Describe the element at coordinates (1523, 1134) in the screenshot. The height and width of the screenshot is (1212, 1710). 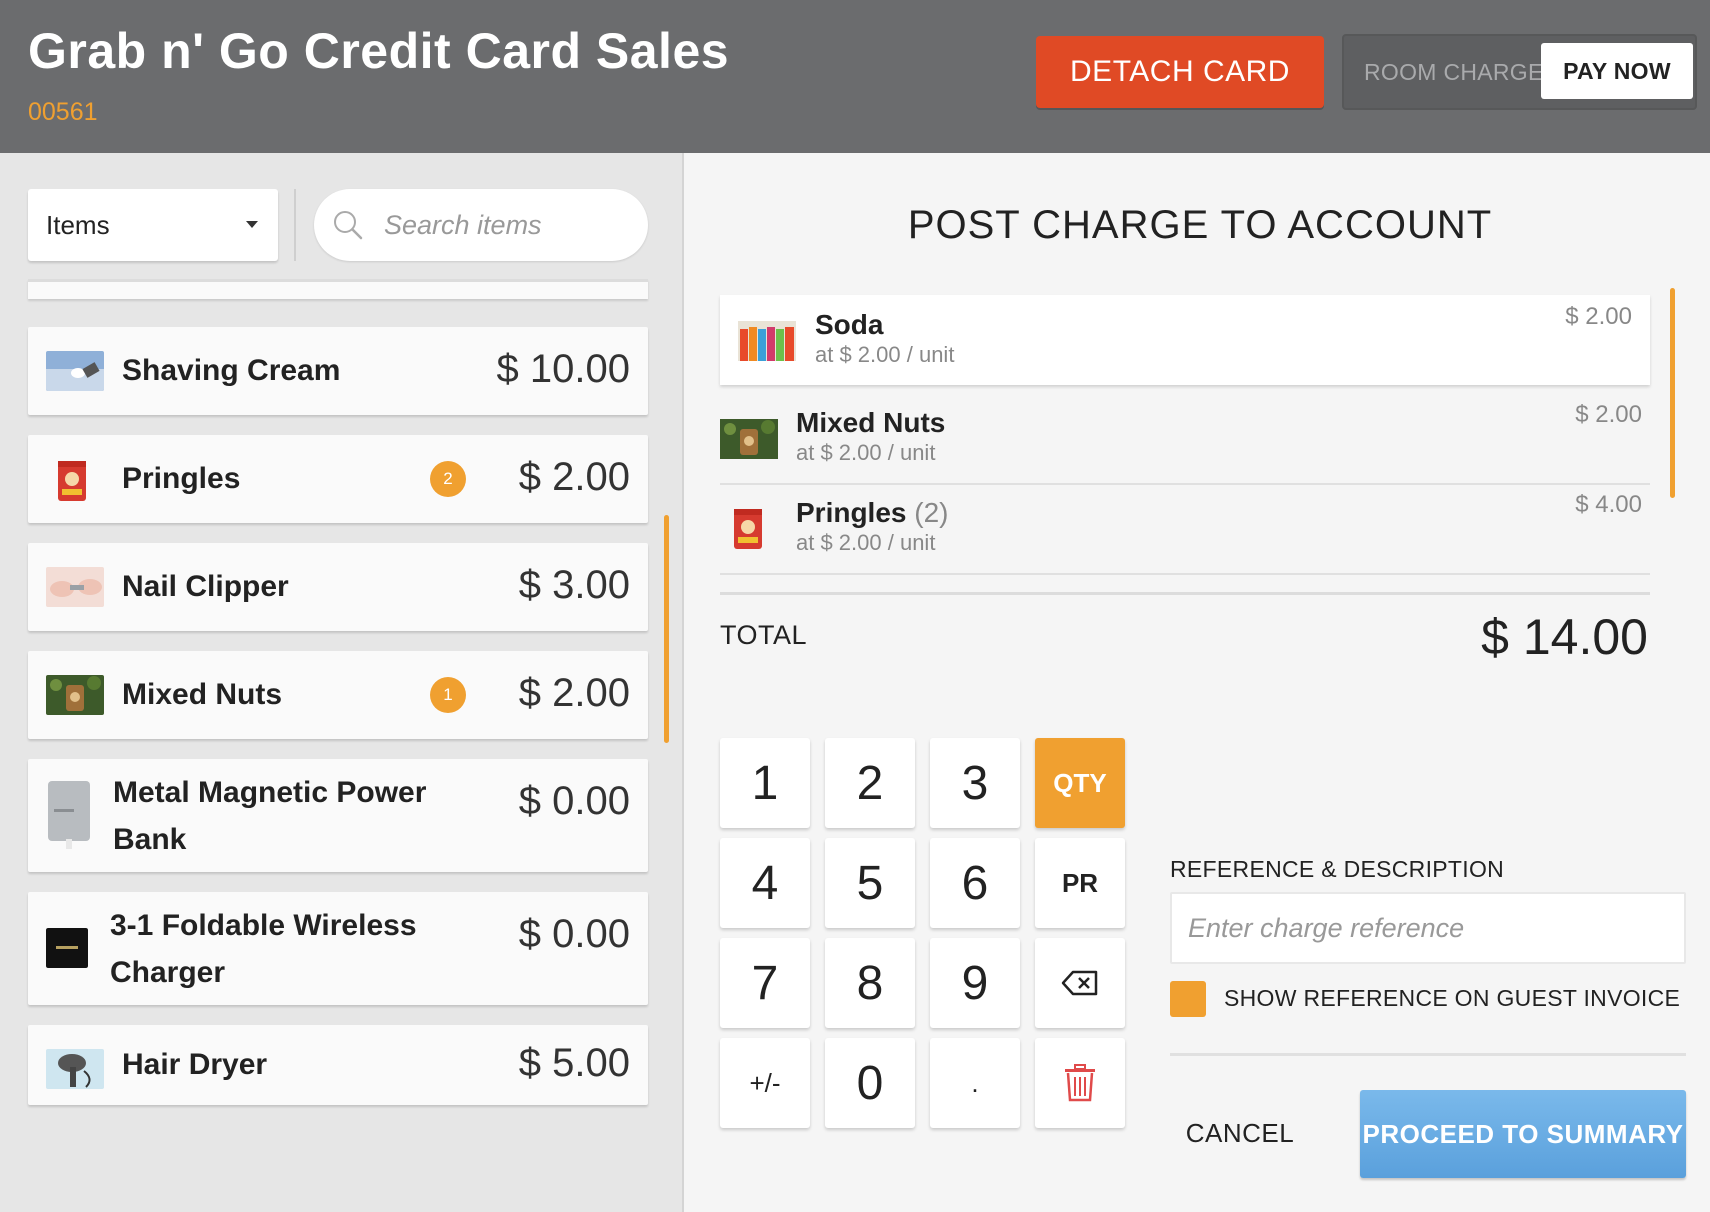
I see `proceed-to-summary-button: PROCEED TO SUMMARY` at that location.